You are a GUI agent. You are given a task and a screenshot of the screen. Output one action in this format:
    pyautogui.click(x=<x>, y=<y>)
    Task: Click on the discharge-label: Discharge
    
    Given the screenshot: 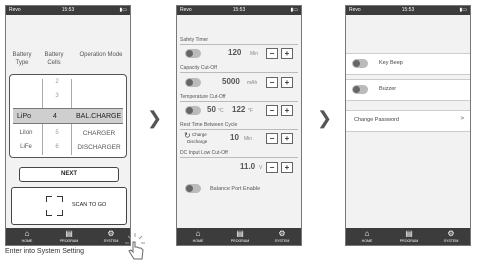 What is the action you would take?
    pyautogui.click(x=197, y=141)
    